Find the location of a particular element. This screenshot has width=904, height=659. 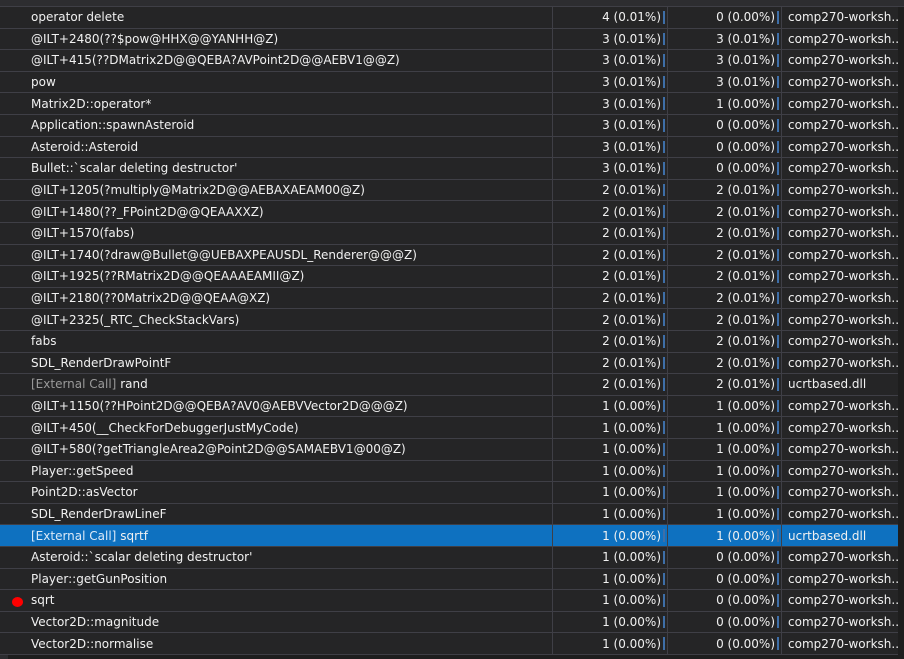

inclusive-samples-cell: 1 (0.00%) is located at coordinates (610, 535).